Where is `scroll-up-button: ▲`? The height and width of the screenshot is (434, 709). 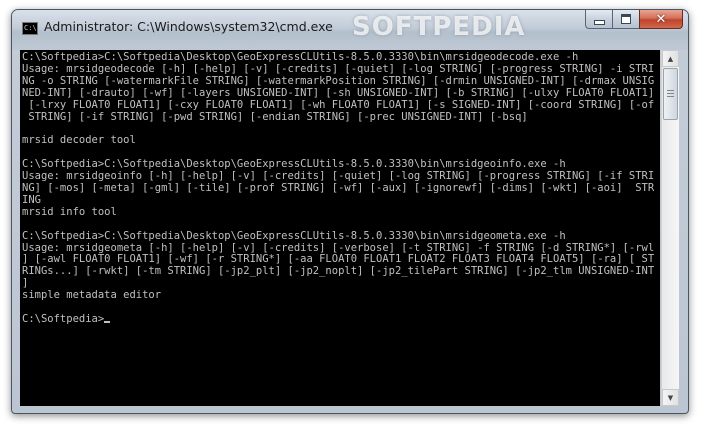
scroll-up-button: ▲ is located at coordinates (670, 58).